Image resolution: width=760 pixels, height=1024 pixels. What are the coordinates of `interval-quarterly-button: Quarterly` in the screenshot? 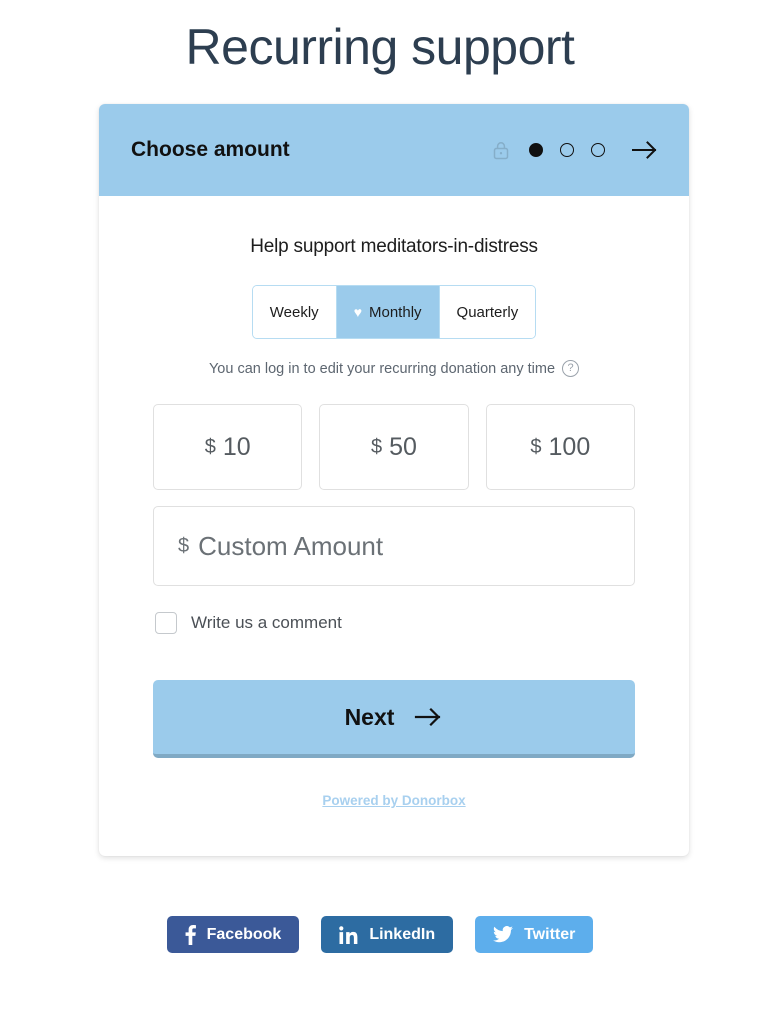 It's located at (487, 312).